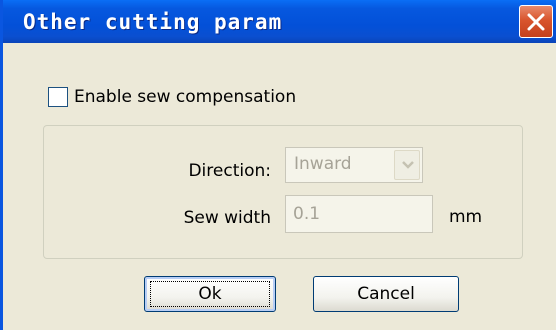  I want to click on sew-width-label: Sew width, so click(227, 218).